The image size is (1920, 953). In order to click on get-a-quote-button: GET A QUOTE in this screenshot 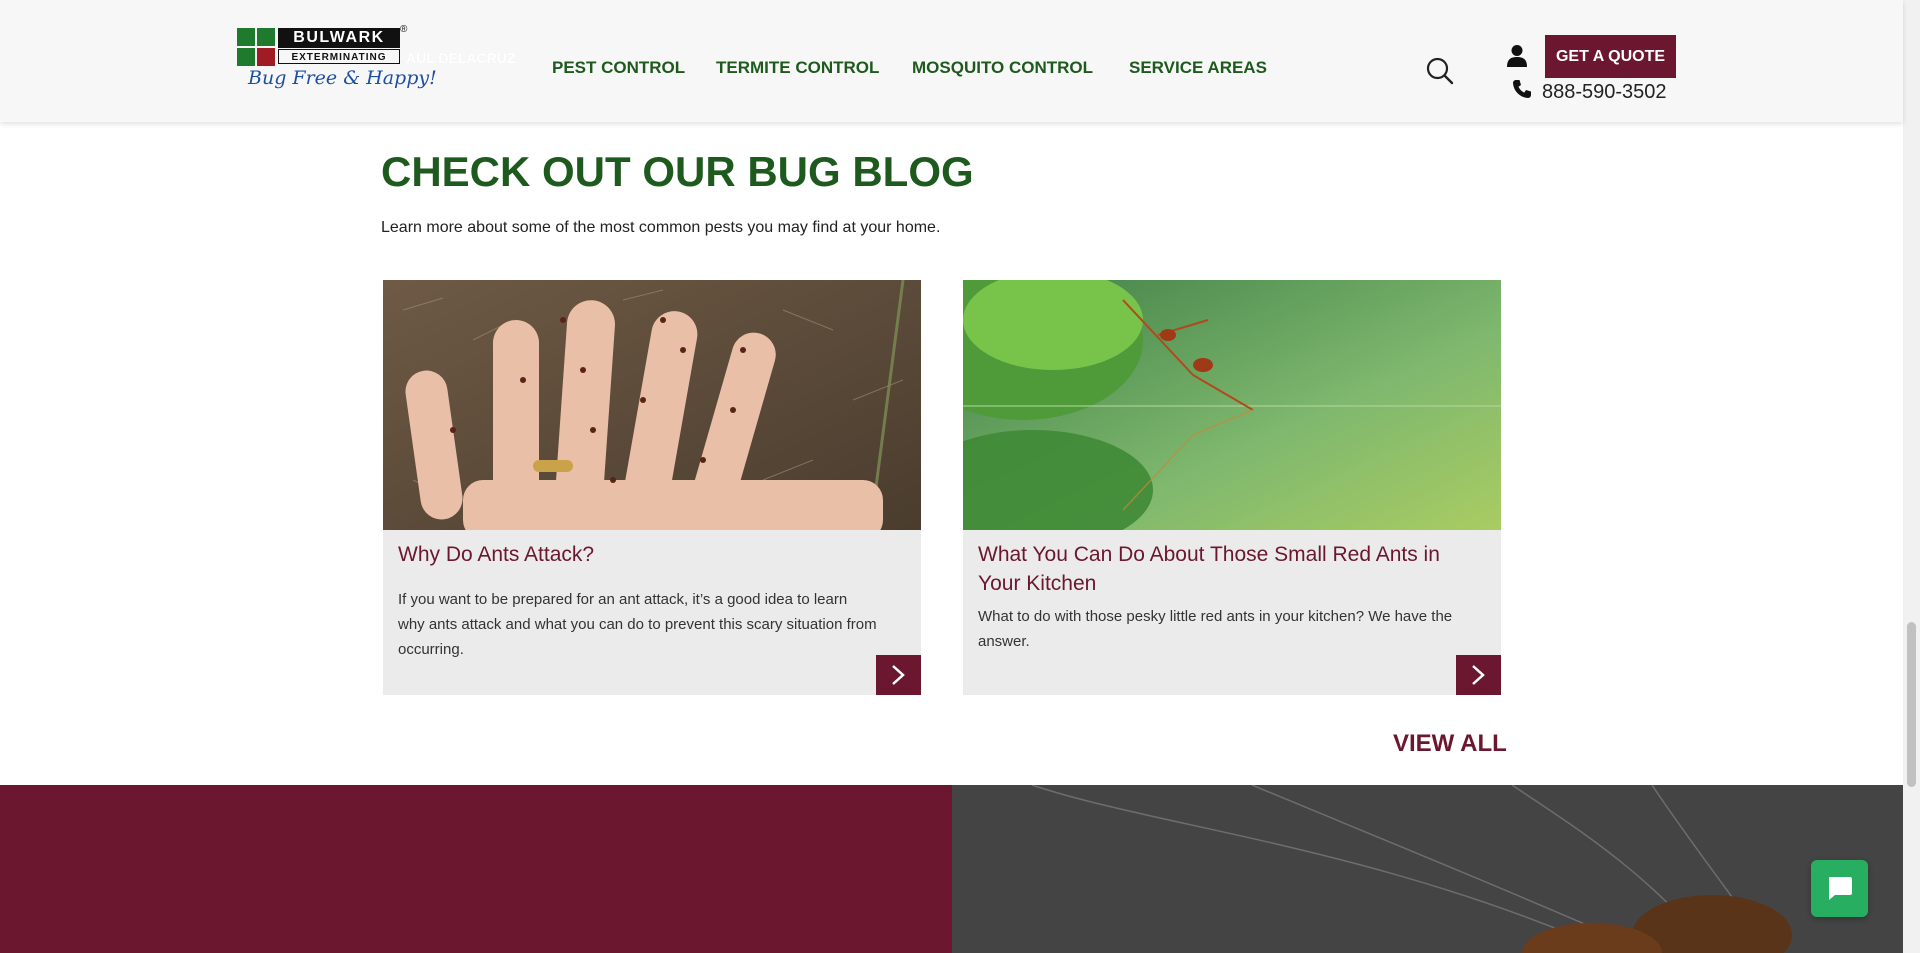, I will do `click(1610, 56)`.